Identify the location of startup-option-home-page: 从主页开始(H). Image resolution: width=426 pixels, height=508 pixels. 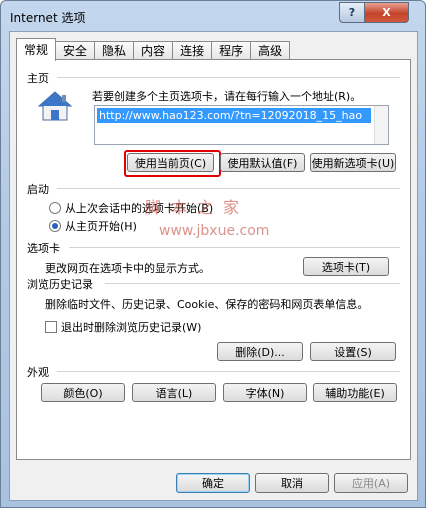
(101, 226).